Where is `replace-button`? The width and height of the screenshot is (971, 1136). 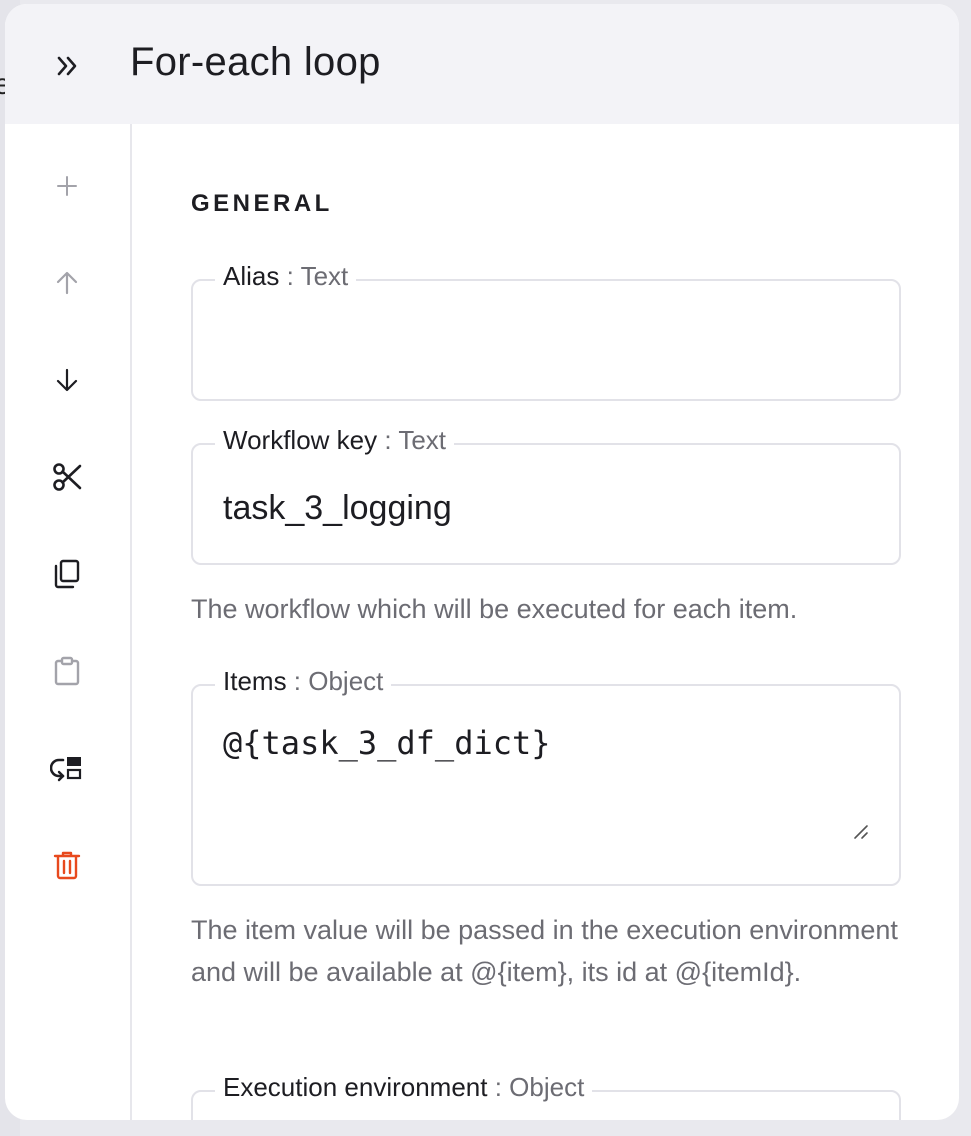
replace-button is located at coordinates (67, 768).